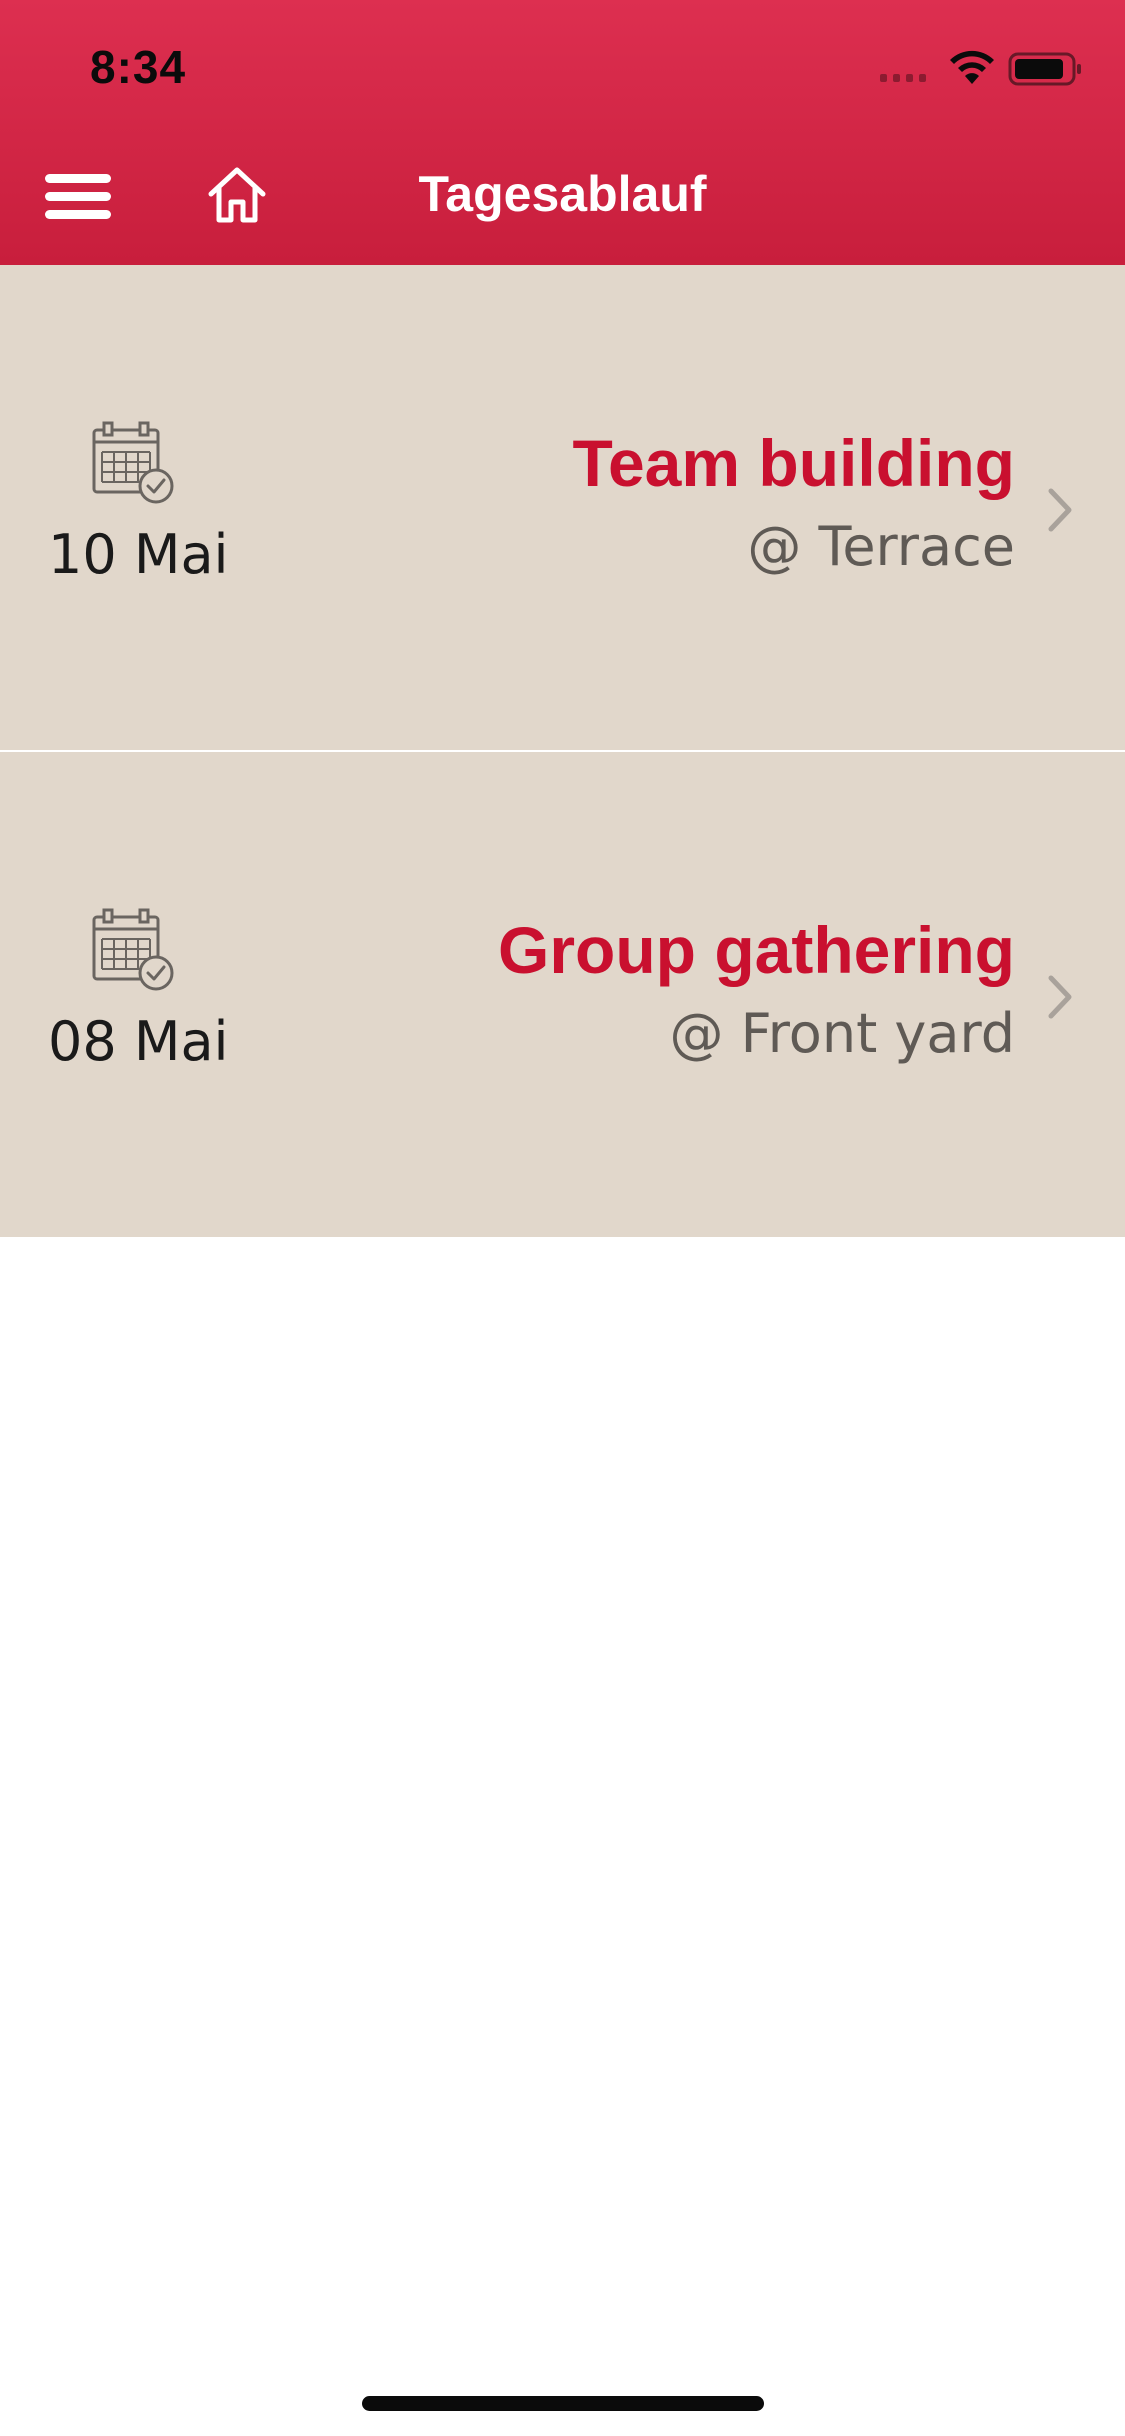 The width and height of the screenshot is (1125, 2436). What do you see at coordinates (563, 2403) in the screenshot?
I see `home-indicator` at bounding box center [563, 2403].